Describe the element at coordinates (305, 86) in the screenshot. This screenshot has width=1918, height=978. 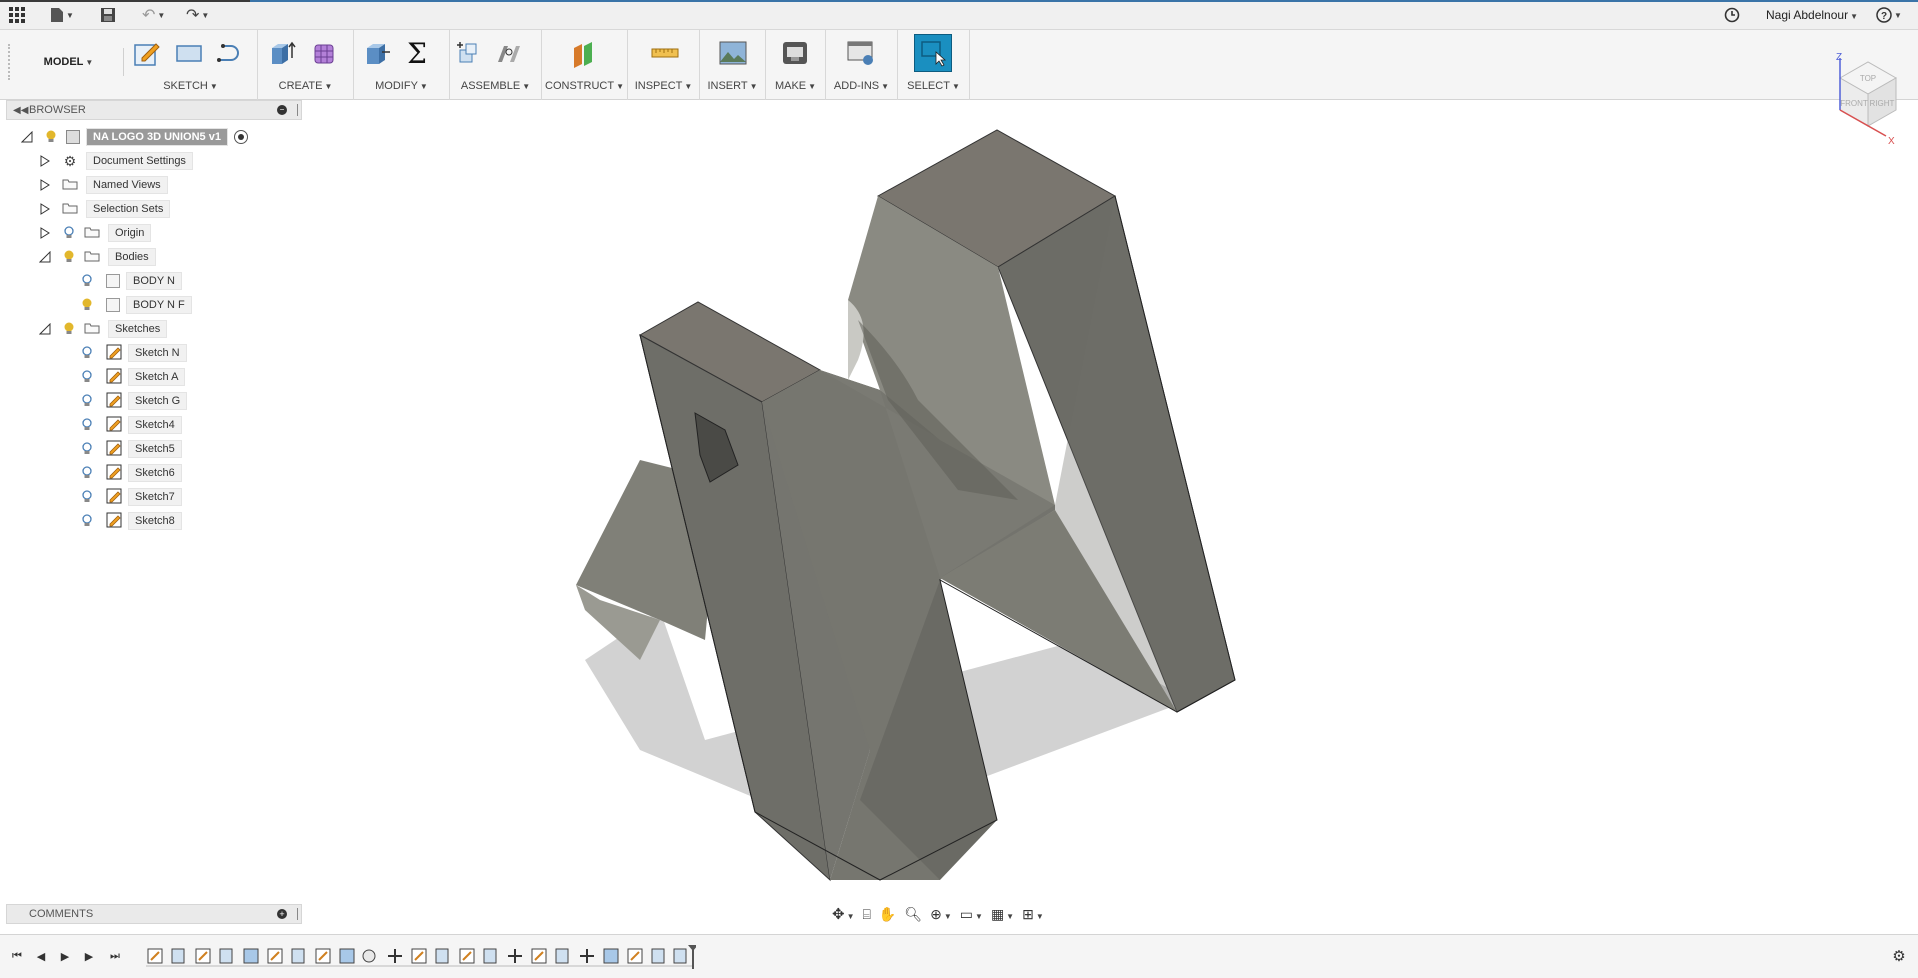
I see `create-menu: CREATE ▼` at that location.